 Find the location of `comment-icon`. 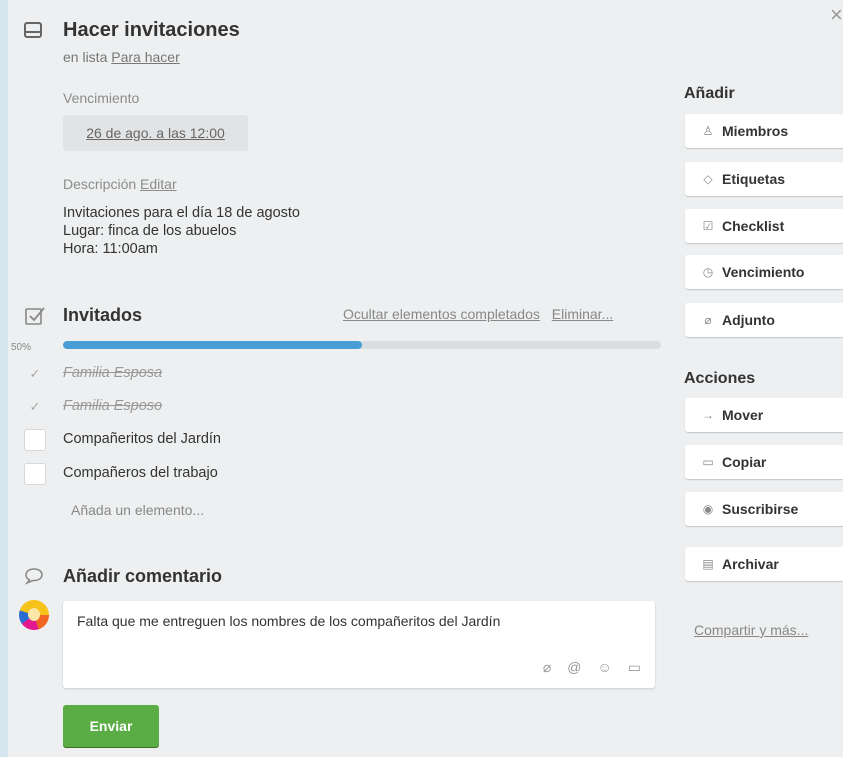

comment-icon is located at coordinates (33, 576).